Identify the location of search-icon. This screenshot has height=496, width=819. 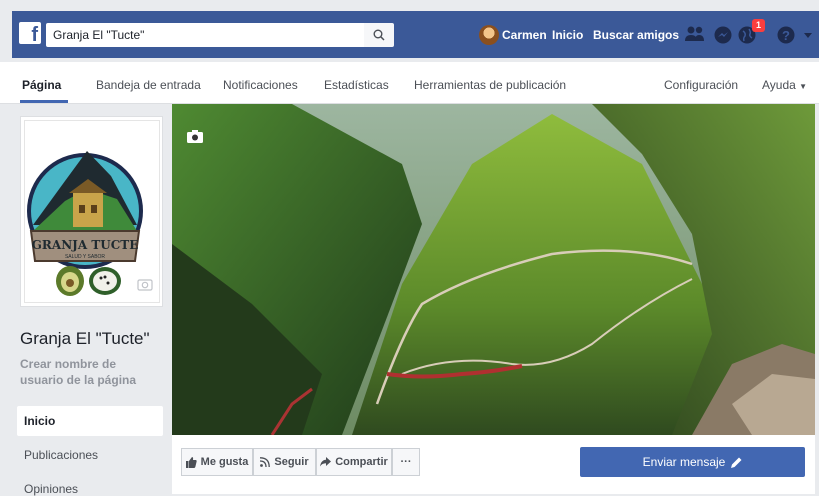
(379, 35).